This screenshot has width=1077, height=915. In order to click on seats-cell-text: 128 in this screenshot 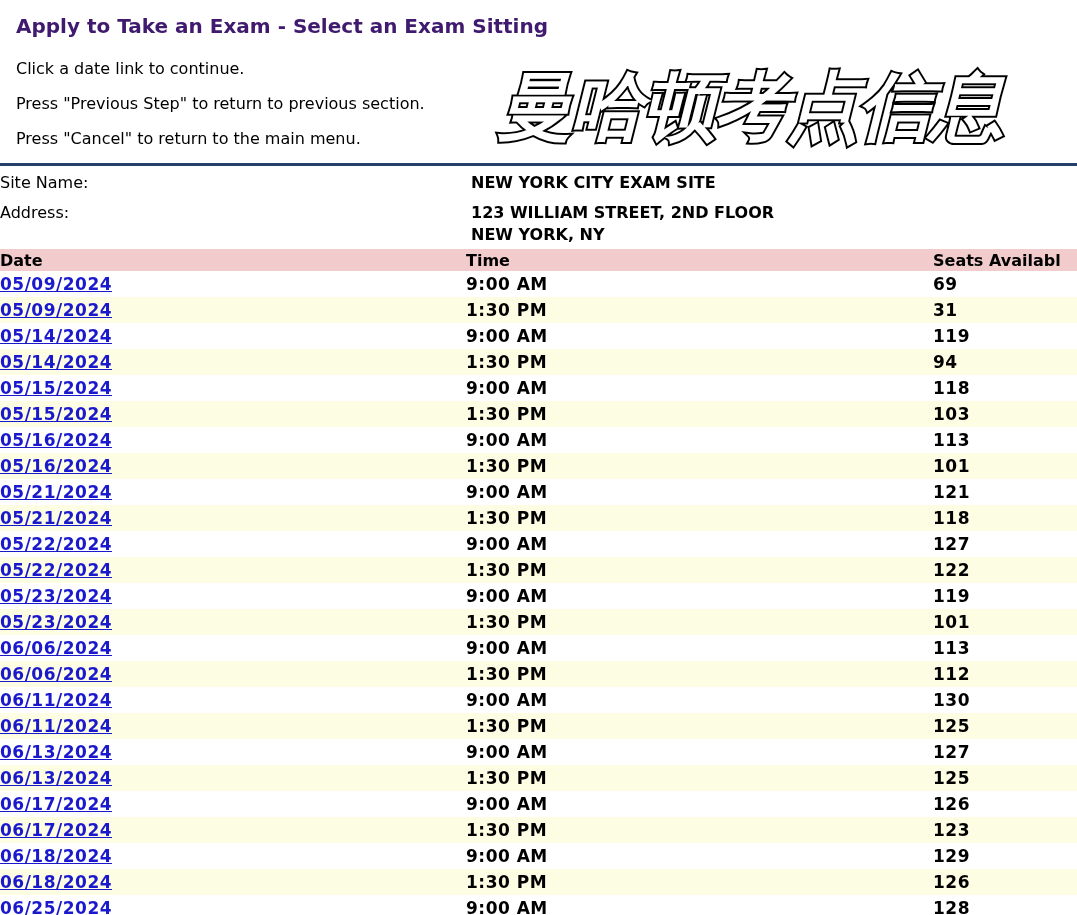, I will do `click(952, 906)`.